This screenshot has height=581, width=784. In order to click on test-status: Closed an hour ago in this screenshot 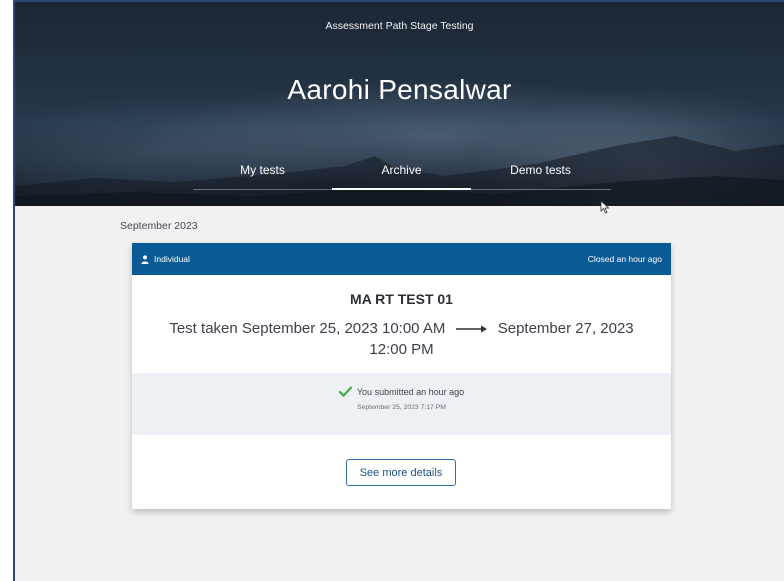, I will do `click(624, 259)`.